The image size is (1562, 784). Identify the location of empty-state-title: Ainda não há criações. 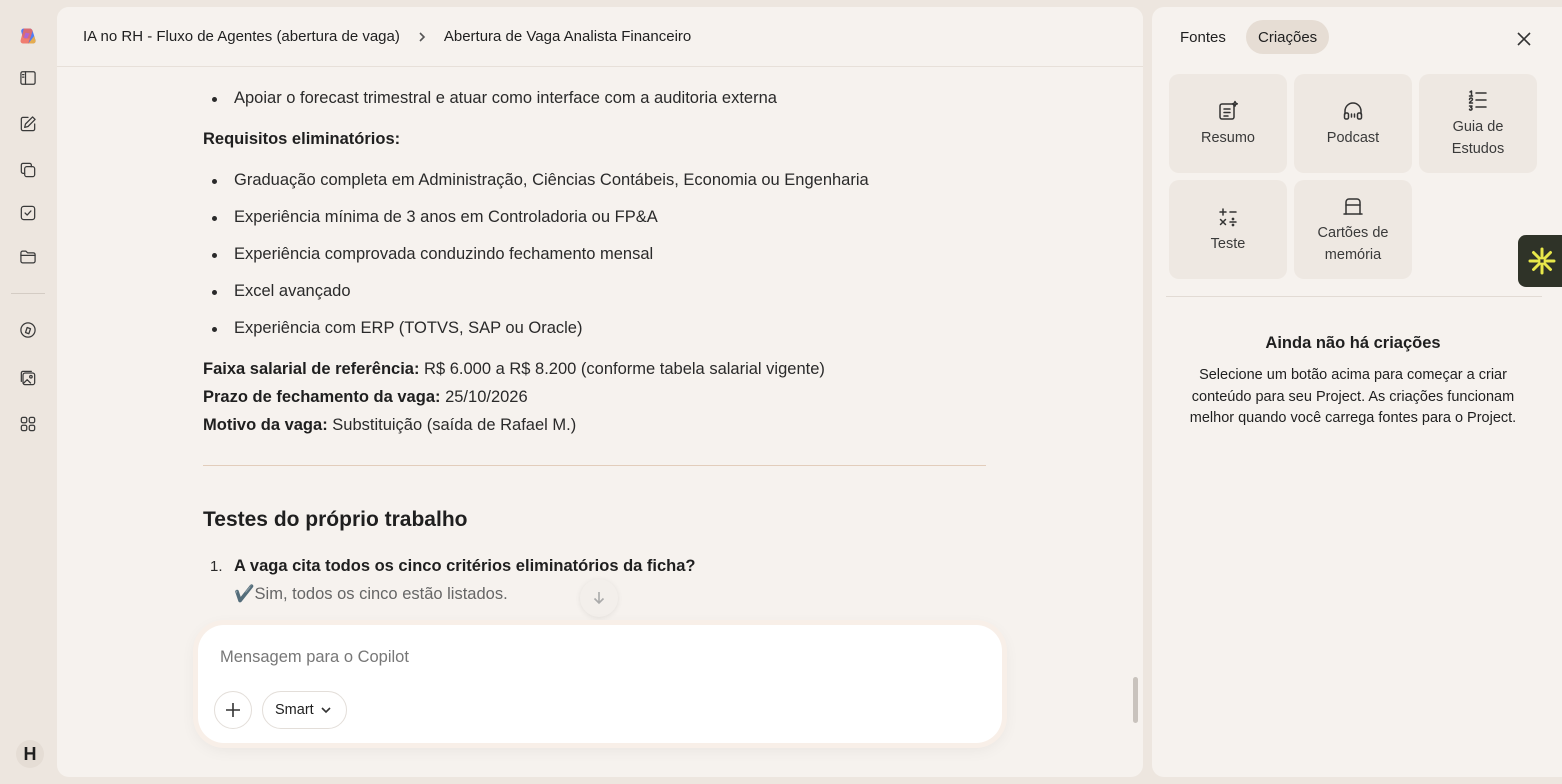
(1353, 343).